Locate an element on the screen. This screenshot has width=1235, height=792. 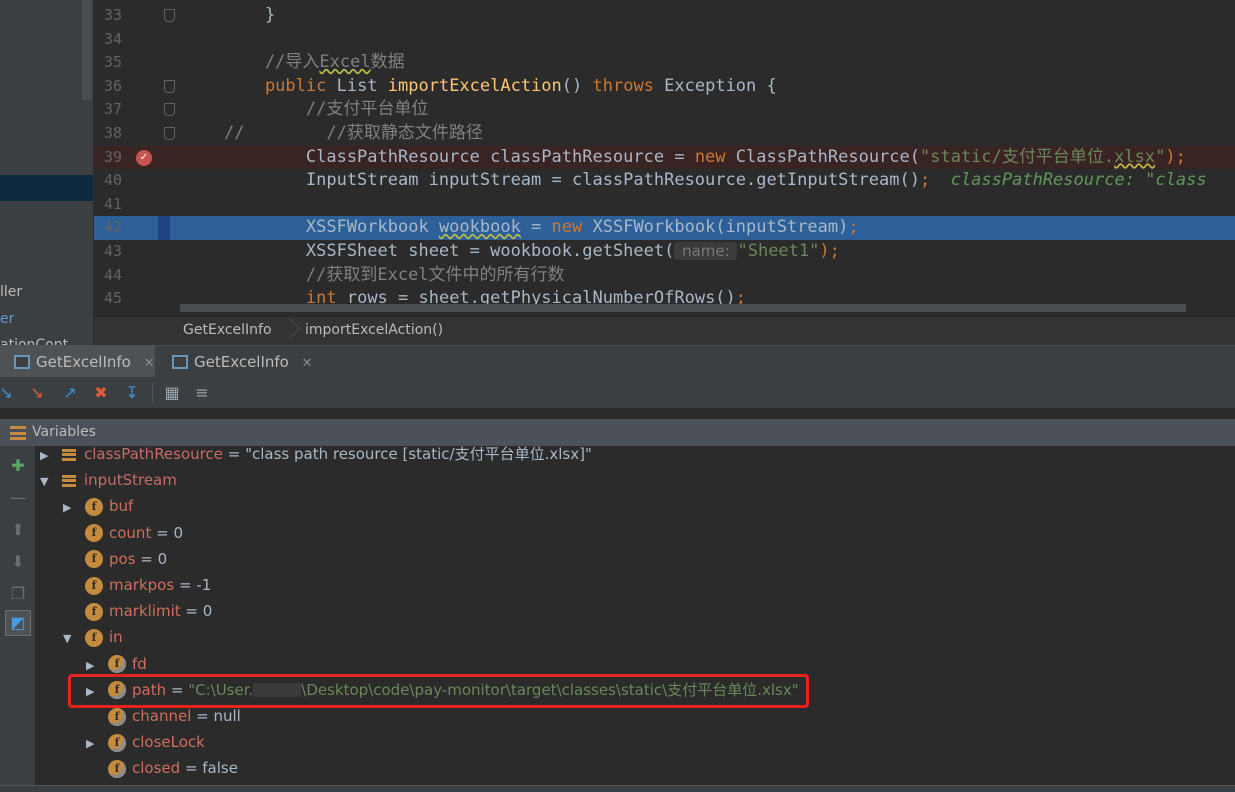
run-to-cursor-icon: ↧ is located at coordinates (132, 393).